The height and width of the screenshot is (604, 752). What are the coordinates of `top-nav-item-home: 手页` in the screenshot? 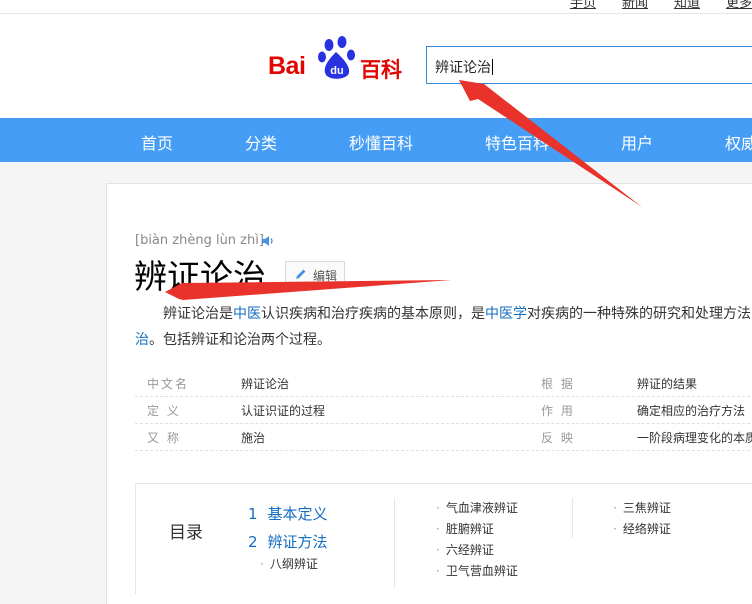 It's located at (583, 5).